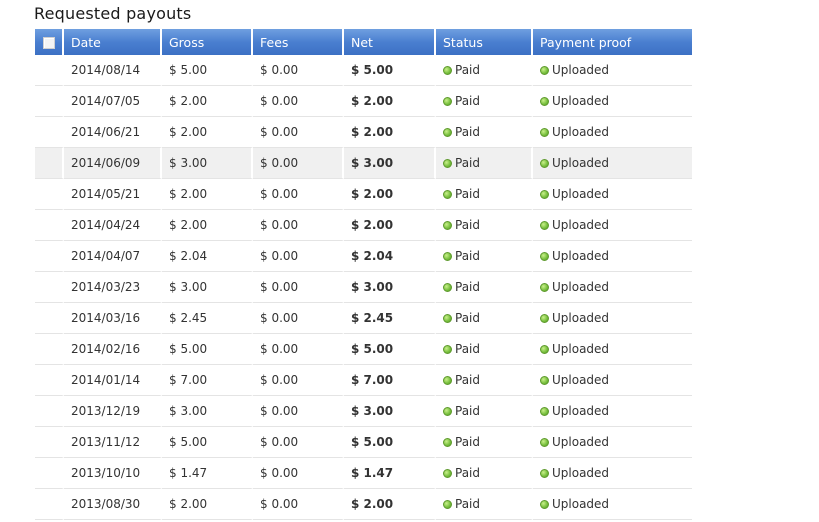 The height and width of the screenshot is (522, 819). I want to click on select-all-checkbox, so click(48, 43).